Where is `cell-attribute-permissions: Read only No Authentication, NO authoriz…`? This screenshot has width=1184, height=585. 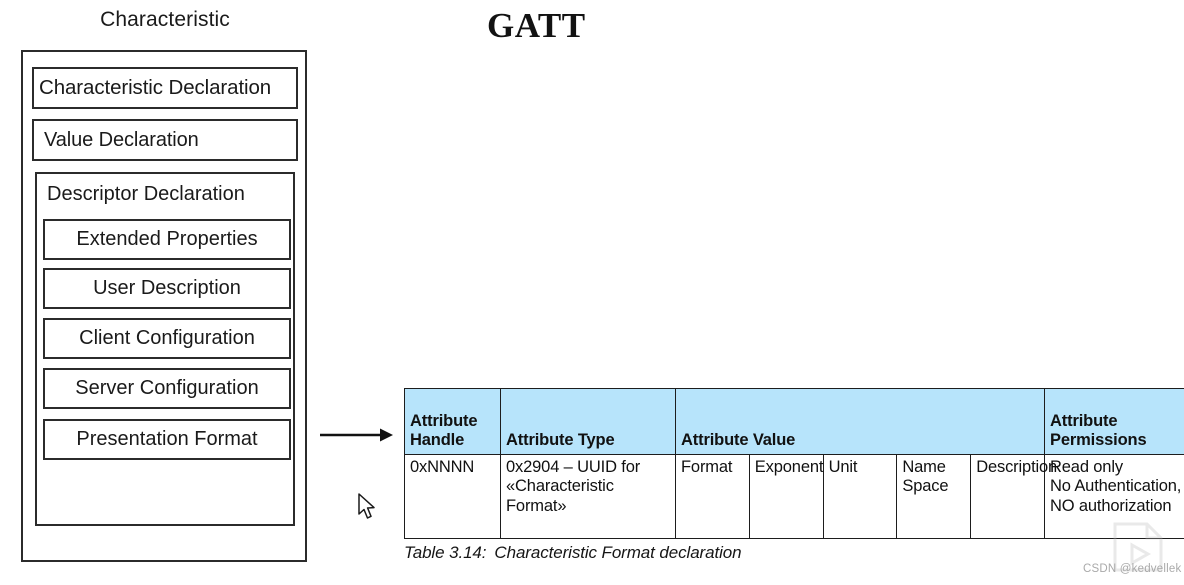
cell-attribute-permissions: Read only No Authentication, NO authoriz… is located at coordinates (1114, 496).